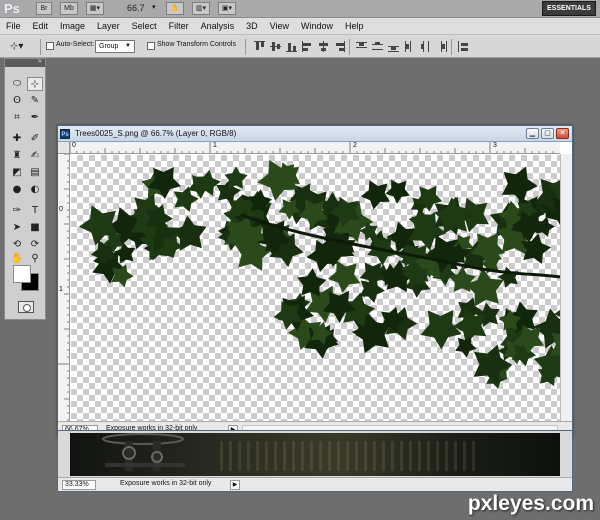 This screenshot has height=520, width=600. Describe the element at coordinates (35, 156) in the screenshot. I see `history-brush-tool-icon: ✍` at that location.